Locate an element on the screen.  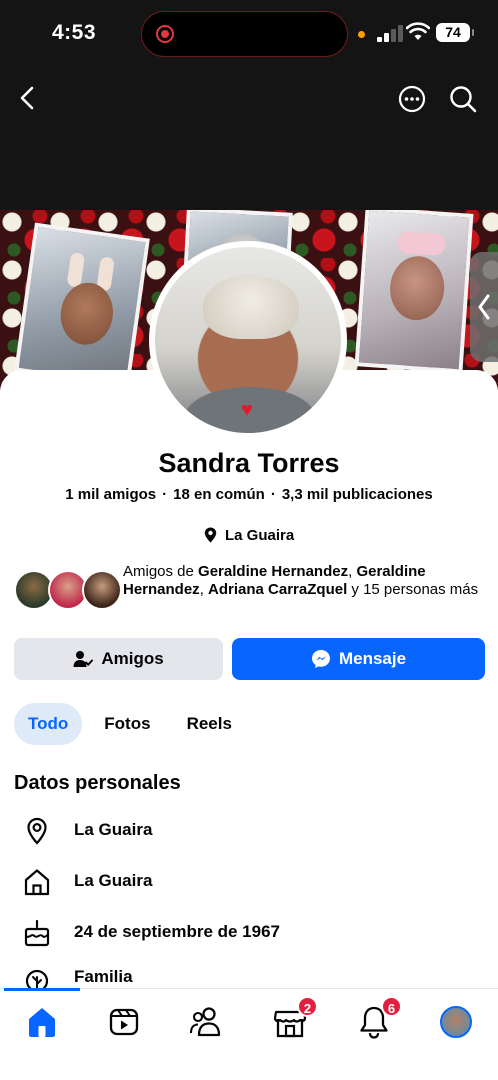
info-row-home: La Guaira is located at coordinates (249, 881).